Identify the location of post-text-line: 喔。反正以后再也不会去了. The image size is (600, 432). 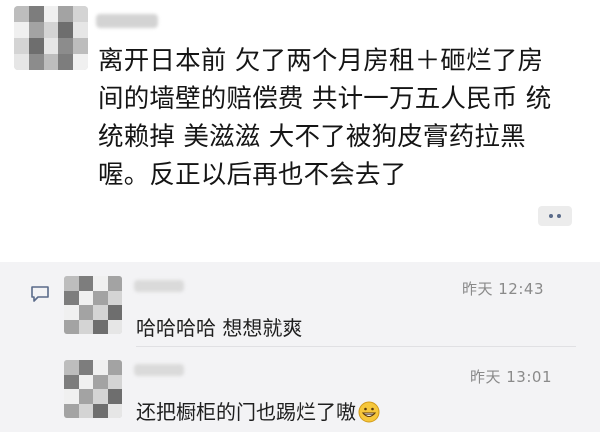
(252, 175).